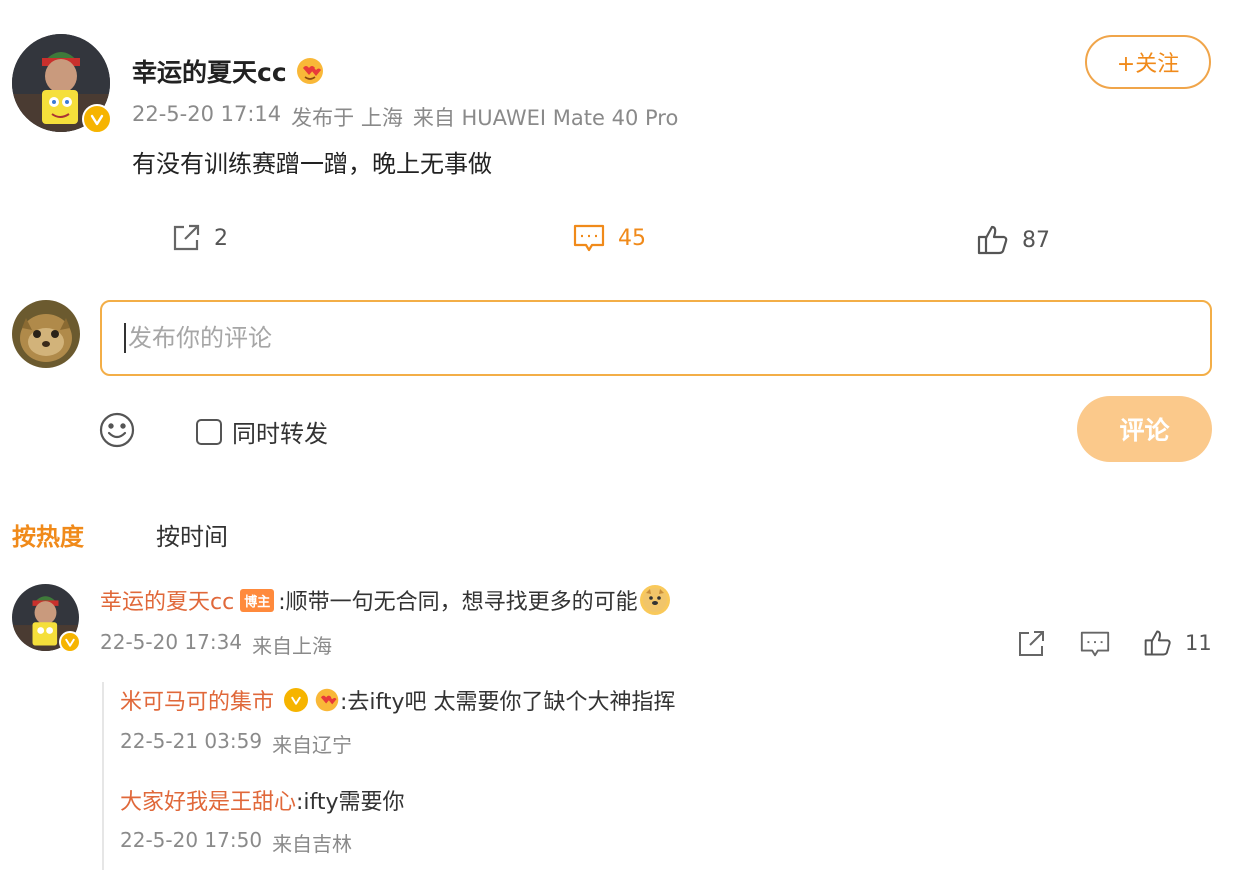 This screenshot has height=870, width=1248. Describe the element at coordinates (48, 534) in the screenshot. I see `sort-by-hot-tab: 按热度` at that location.